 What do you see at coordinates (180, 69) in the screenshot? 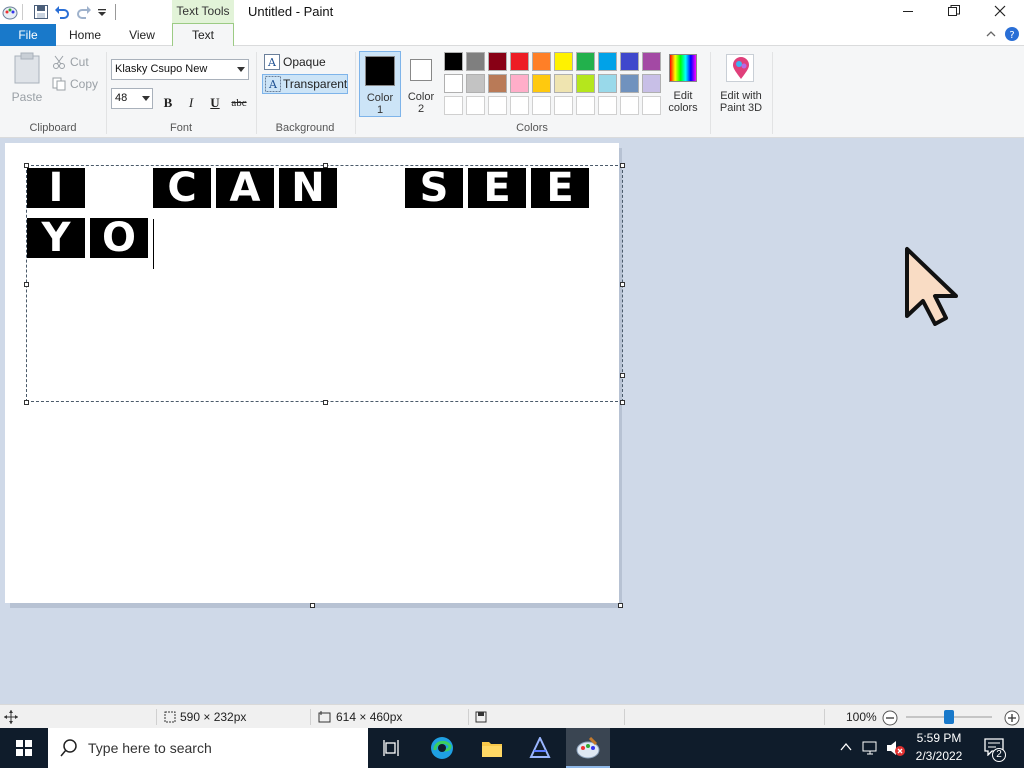
I see `font-family-select: Klasky Csupo New` at bounding box center [180, 69].